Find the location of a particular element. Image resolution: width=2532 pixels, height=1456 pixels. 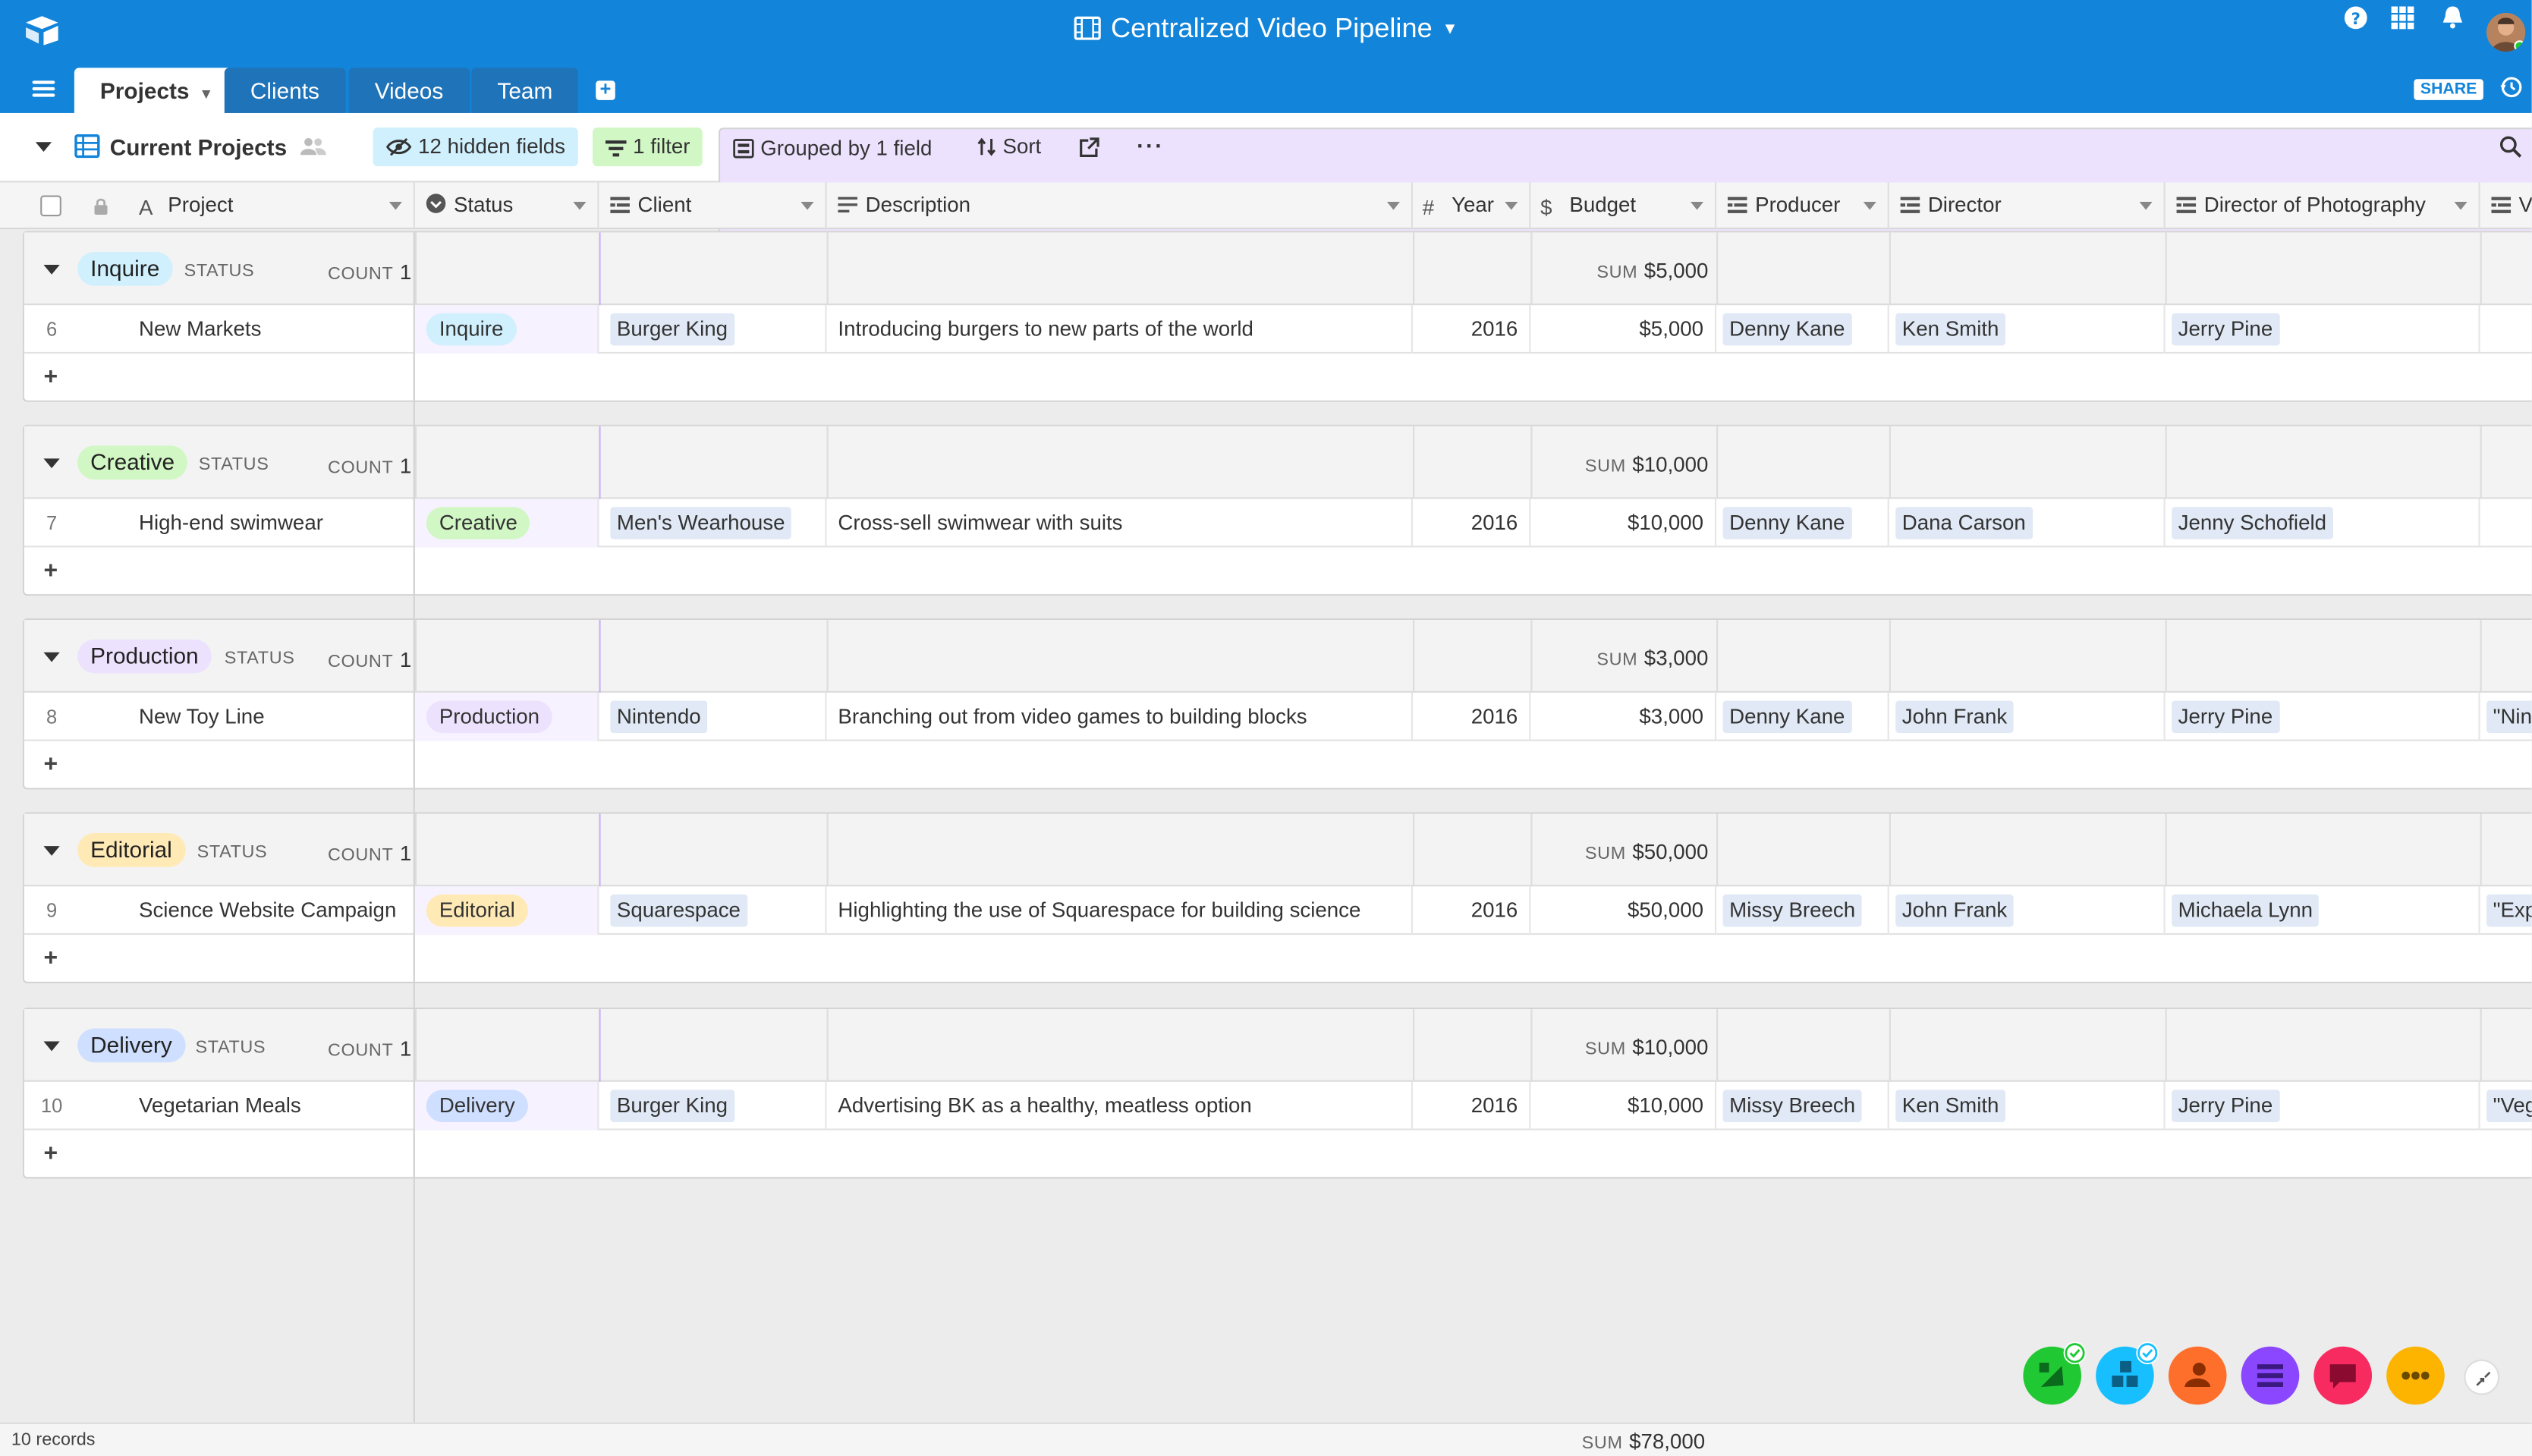

sort-button: Sort is located at coordinates (1009, 146).